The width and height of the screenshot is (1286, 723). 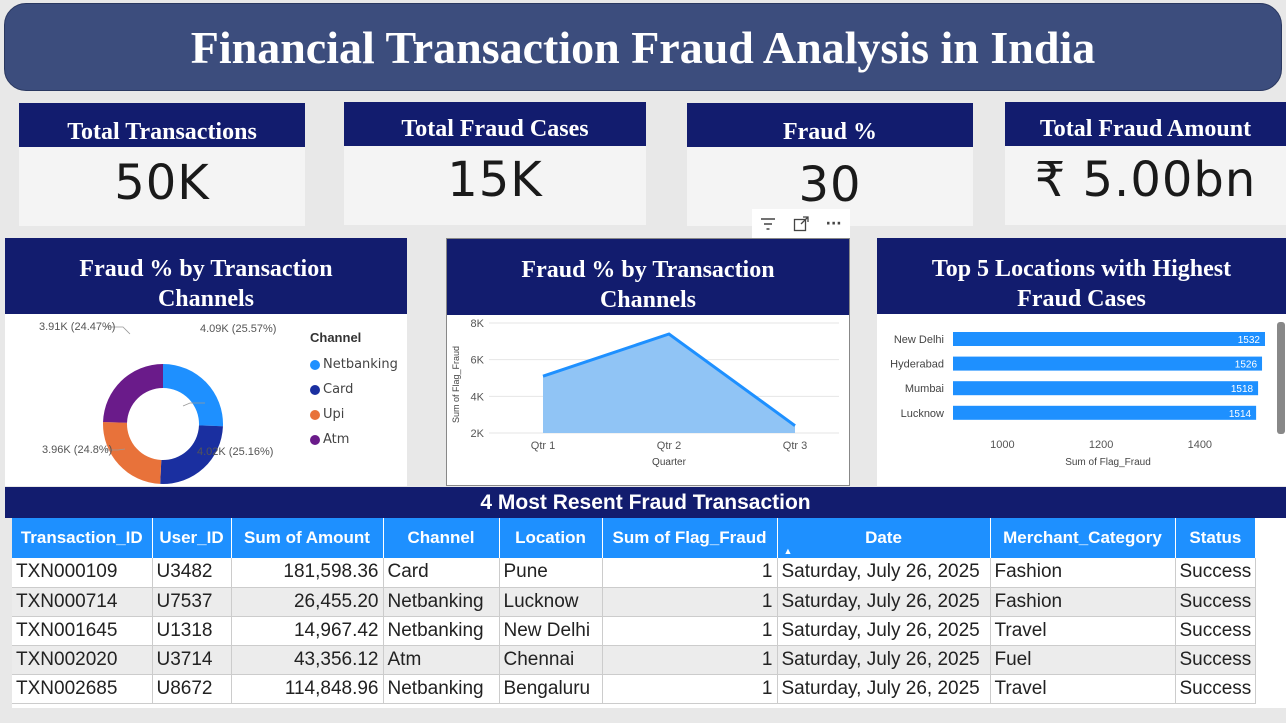 What do you see at coordinates (1083, 660) in the screenshot?
I see `table-cell: Fuel` at bounding box center [1083, 660].